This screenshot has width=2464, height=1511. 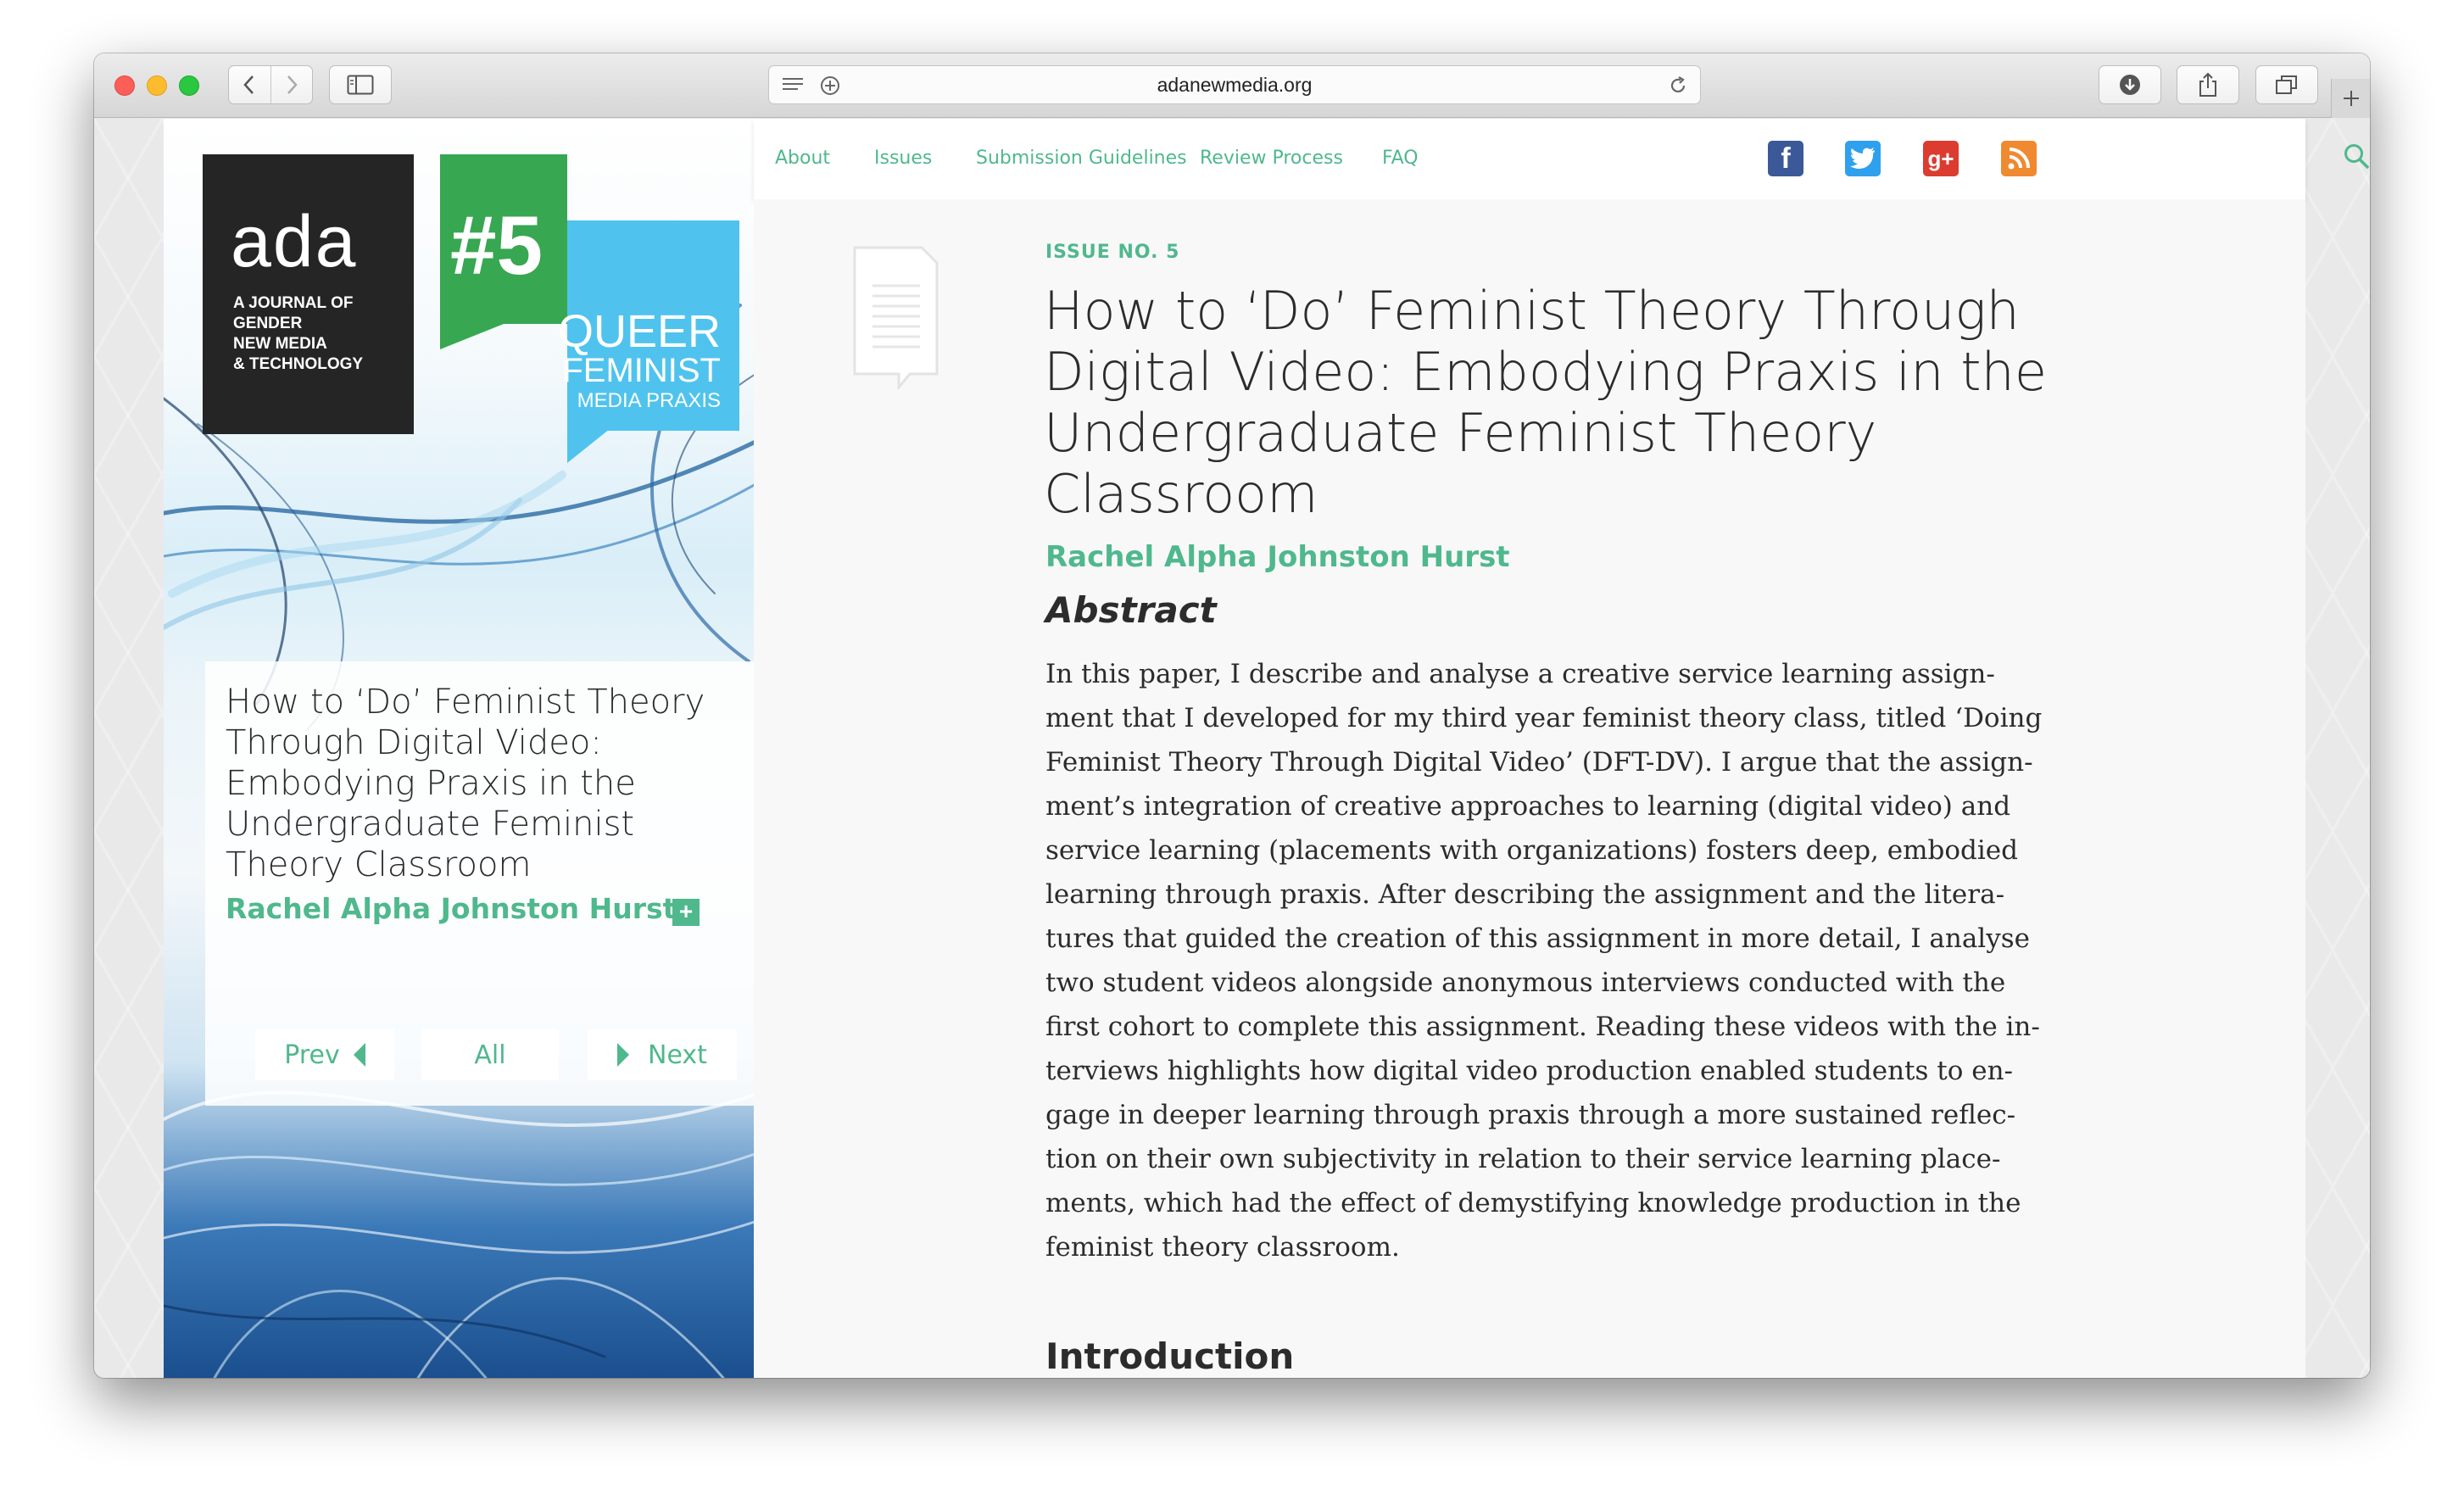 I want to click on issue-number-block: #5, so click(x=503, y=239).